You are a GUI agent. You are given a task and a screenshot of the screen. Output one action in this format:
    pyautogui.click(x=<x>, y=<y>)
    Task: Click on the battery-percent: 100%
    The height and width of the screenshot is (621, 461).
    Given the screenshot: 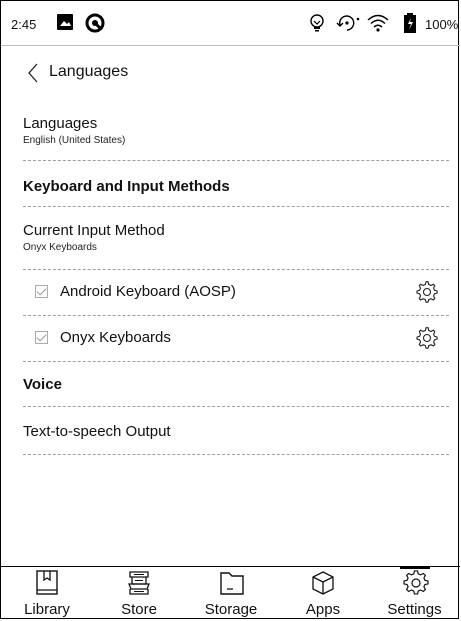 What is the action you would take?
    pyautogui.click(x=442, y=24)
    